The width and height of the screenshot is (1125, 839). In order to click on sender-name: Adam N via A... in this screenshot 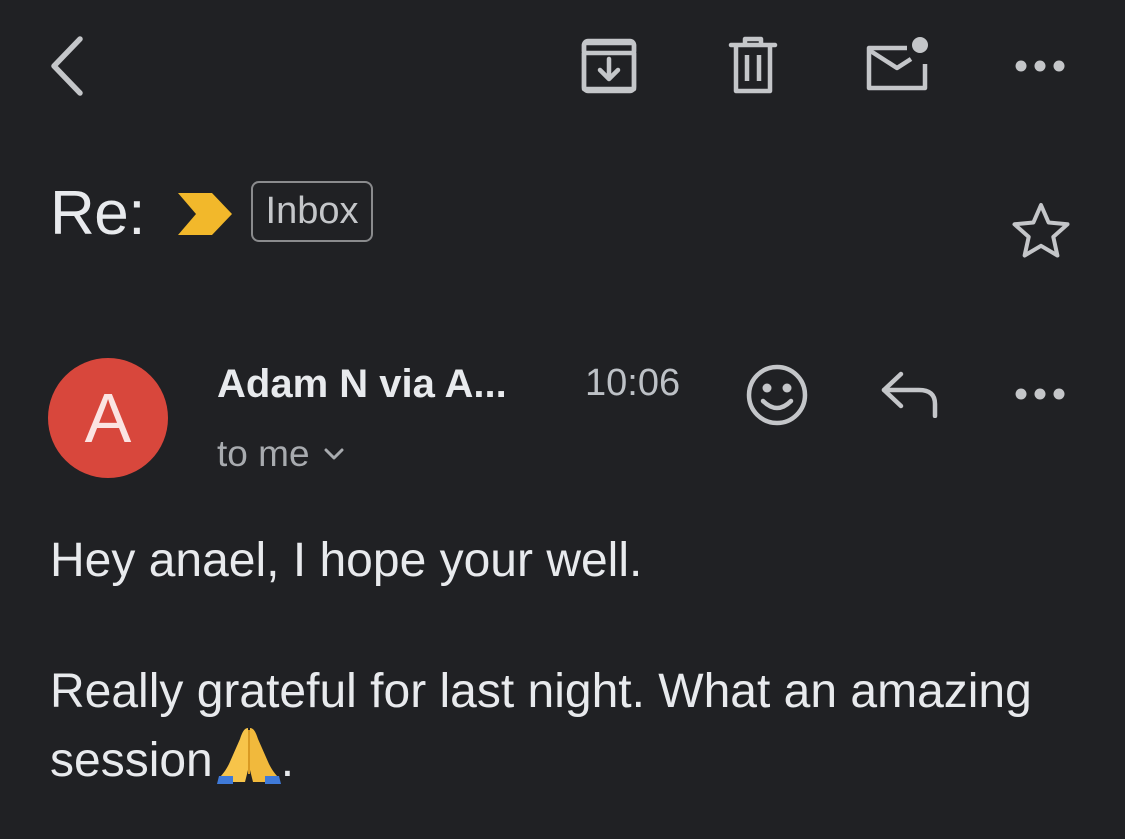, I will do `click(362, 384)`.